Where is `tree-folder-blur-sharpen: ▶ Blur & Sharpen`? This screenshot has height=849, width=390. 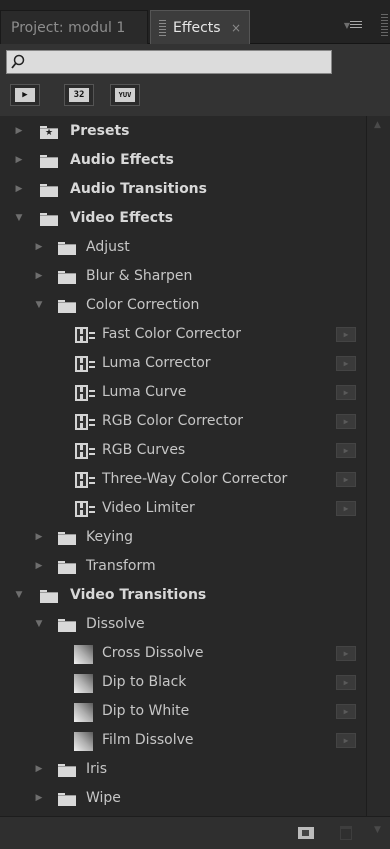 tree-folder-blur-sharpen: ▶ Blur & Sharpen is located at coordinates (183, 276).